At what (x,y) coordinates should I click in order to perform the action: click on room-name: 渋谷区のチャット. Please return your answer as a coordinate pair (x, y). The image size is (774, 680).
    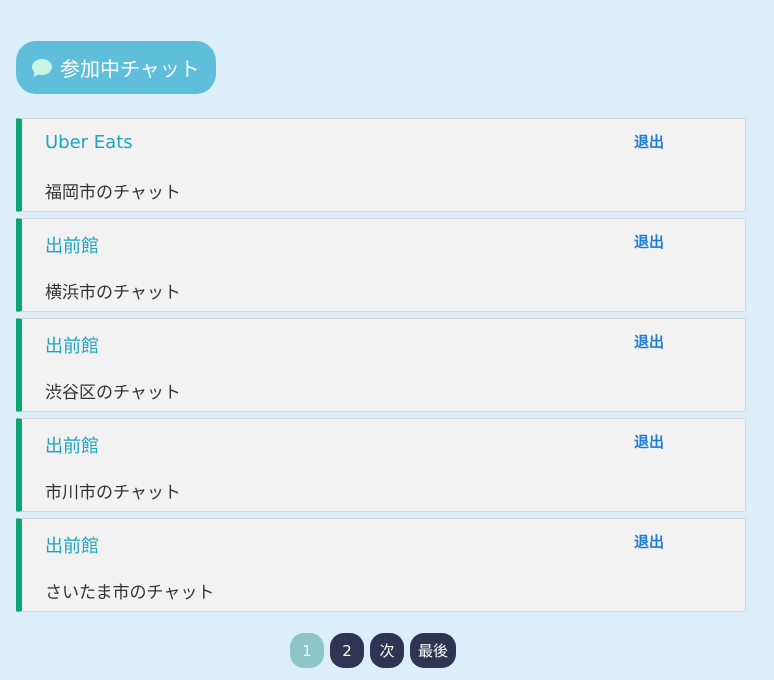
    Looking at the image, I should click on (113, 390).